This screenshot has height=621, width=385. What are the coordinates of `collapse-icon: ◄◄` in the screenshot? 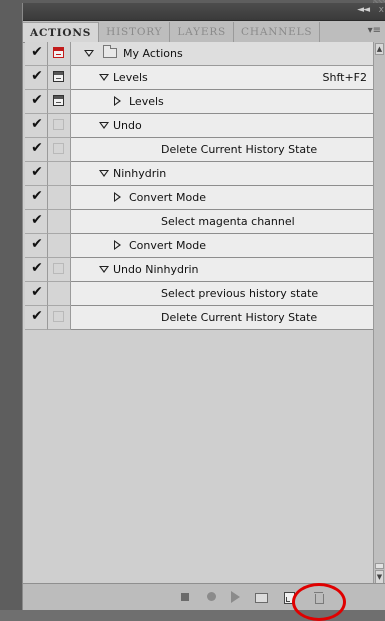 It's located at (363, 10).